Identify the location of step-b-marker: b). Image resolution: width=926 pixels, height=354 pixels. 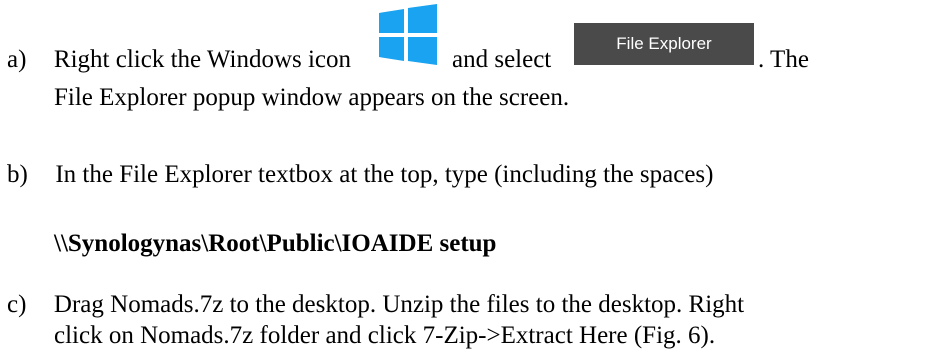
(17, 174).